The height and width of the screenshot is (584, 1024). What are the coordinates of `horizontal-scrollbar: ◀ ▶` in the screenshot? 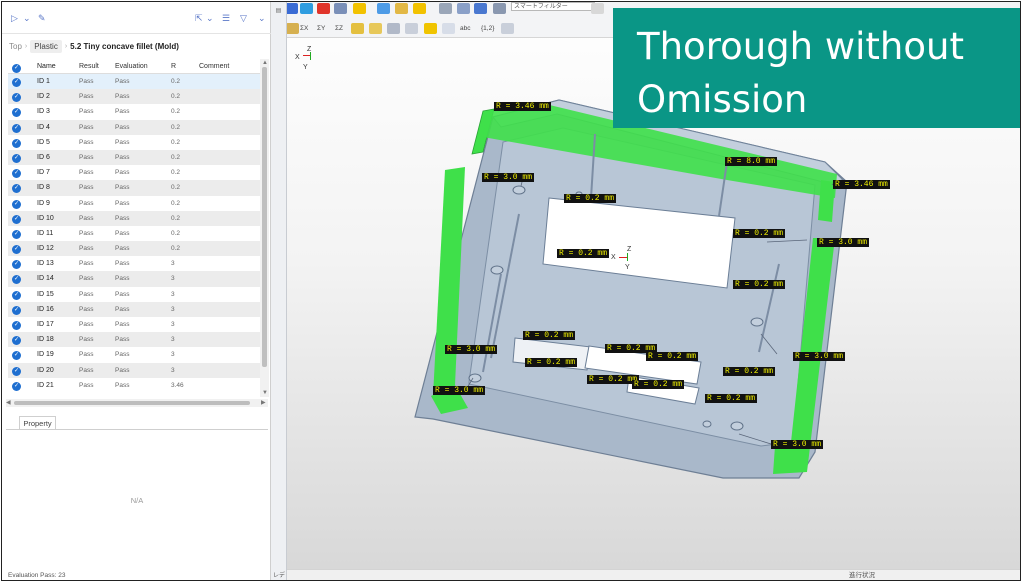 It's located at (137, 403).